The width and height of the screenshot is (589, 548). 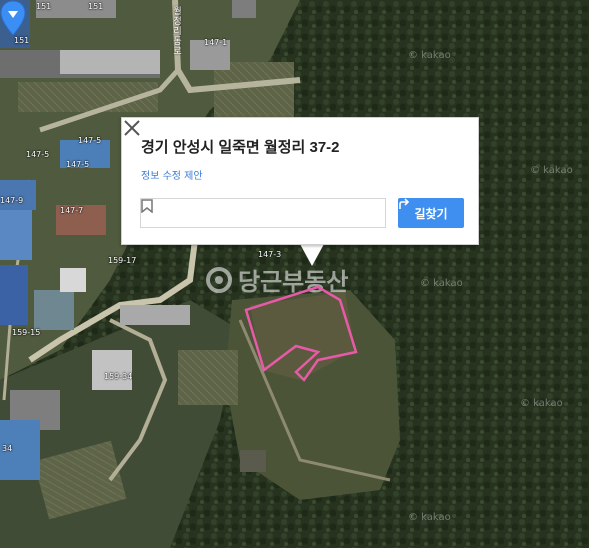 I want to click on address-title: 경기 안성시 일죽면 월정리 37-2, so click(x=240, y=147).